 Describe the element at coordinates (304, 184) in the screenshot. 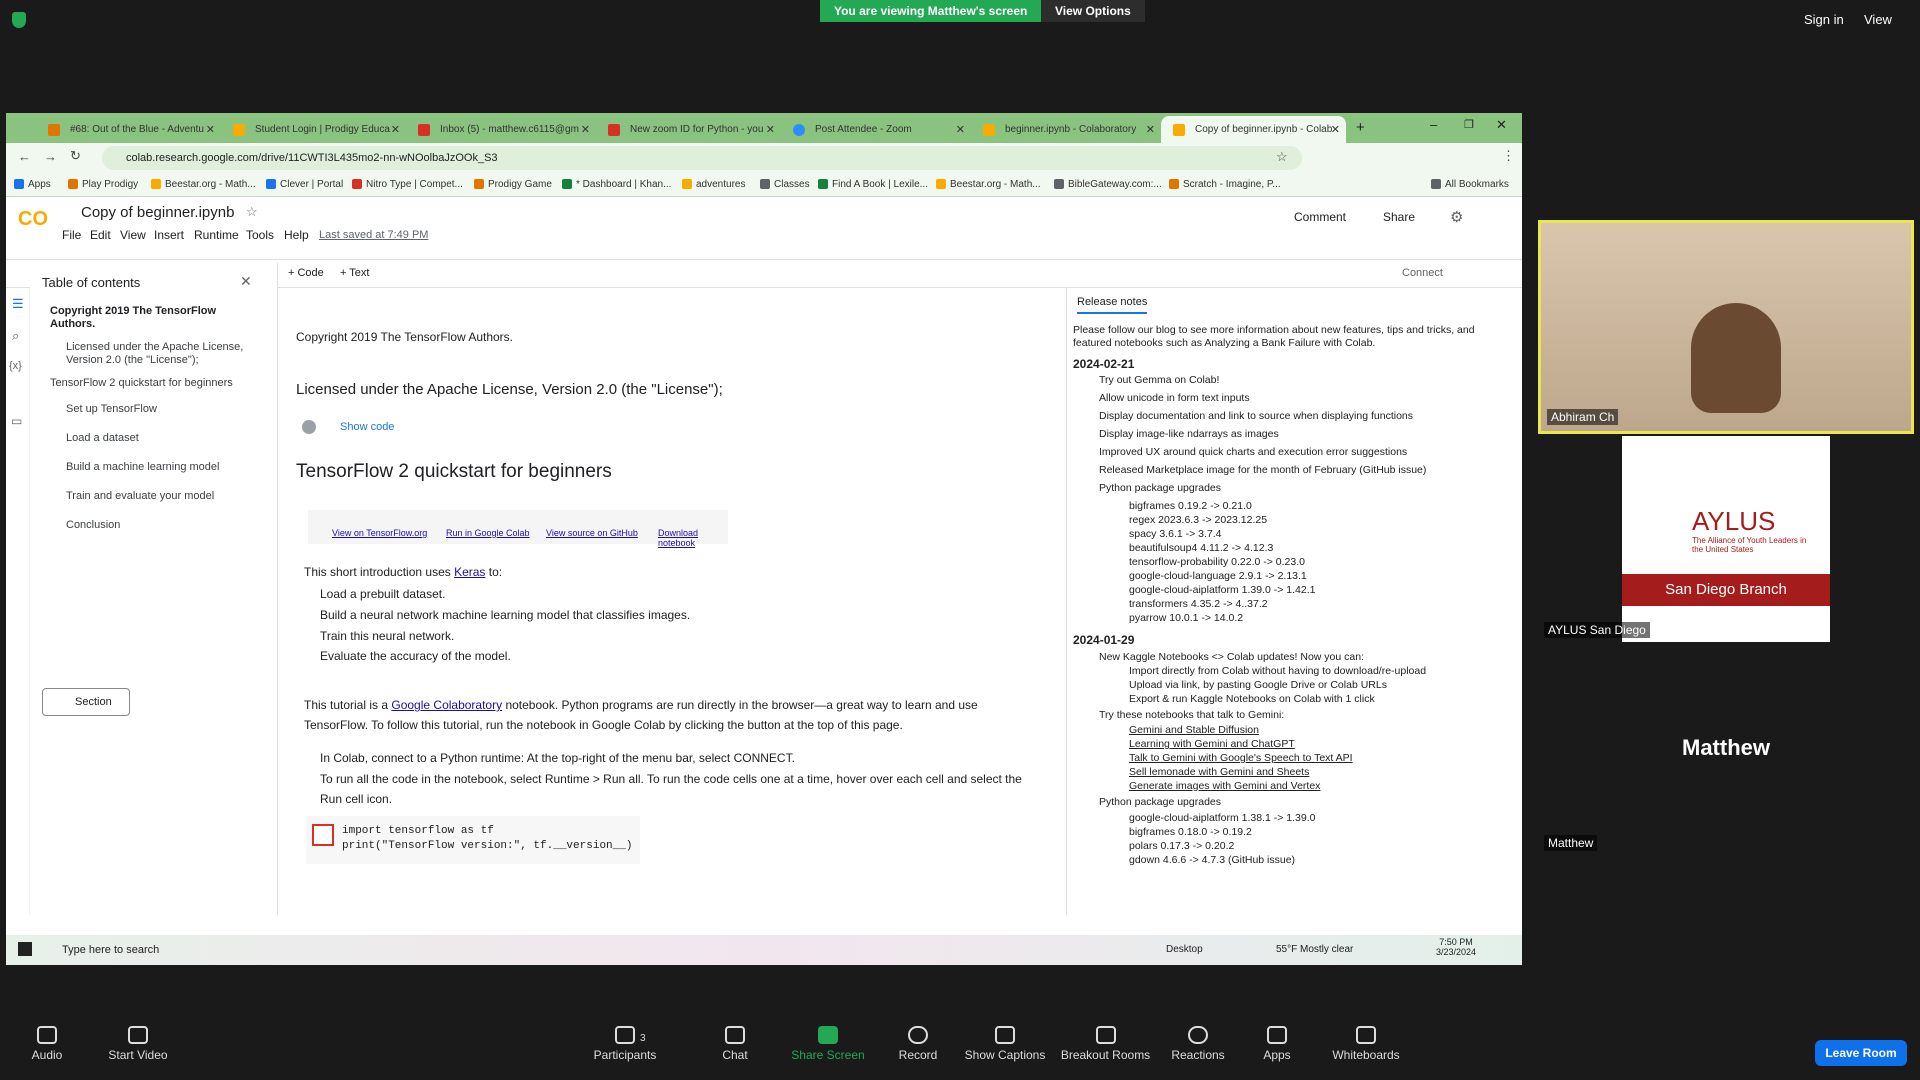

I see `bookmark-item: Clever | Portal` at that location.